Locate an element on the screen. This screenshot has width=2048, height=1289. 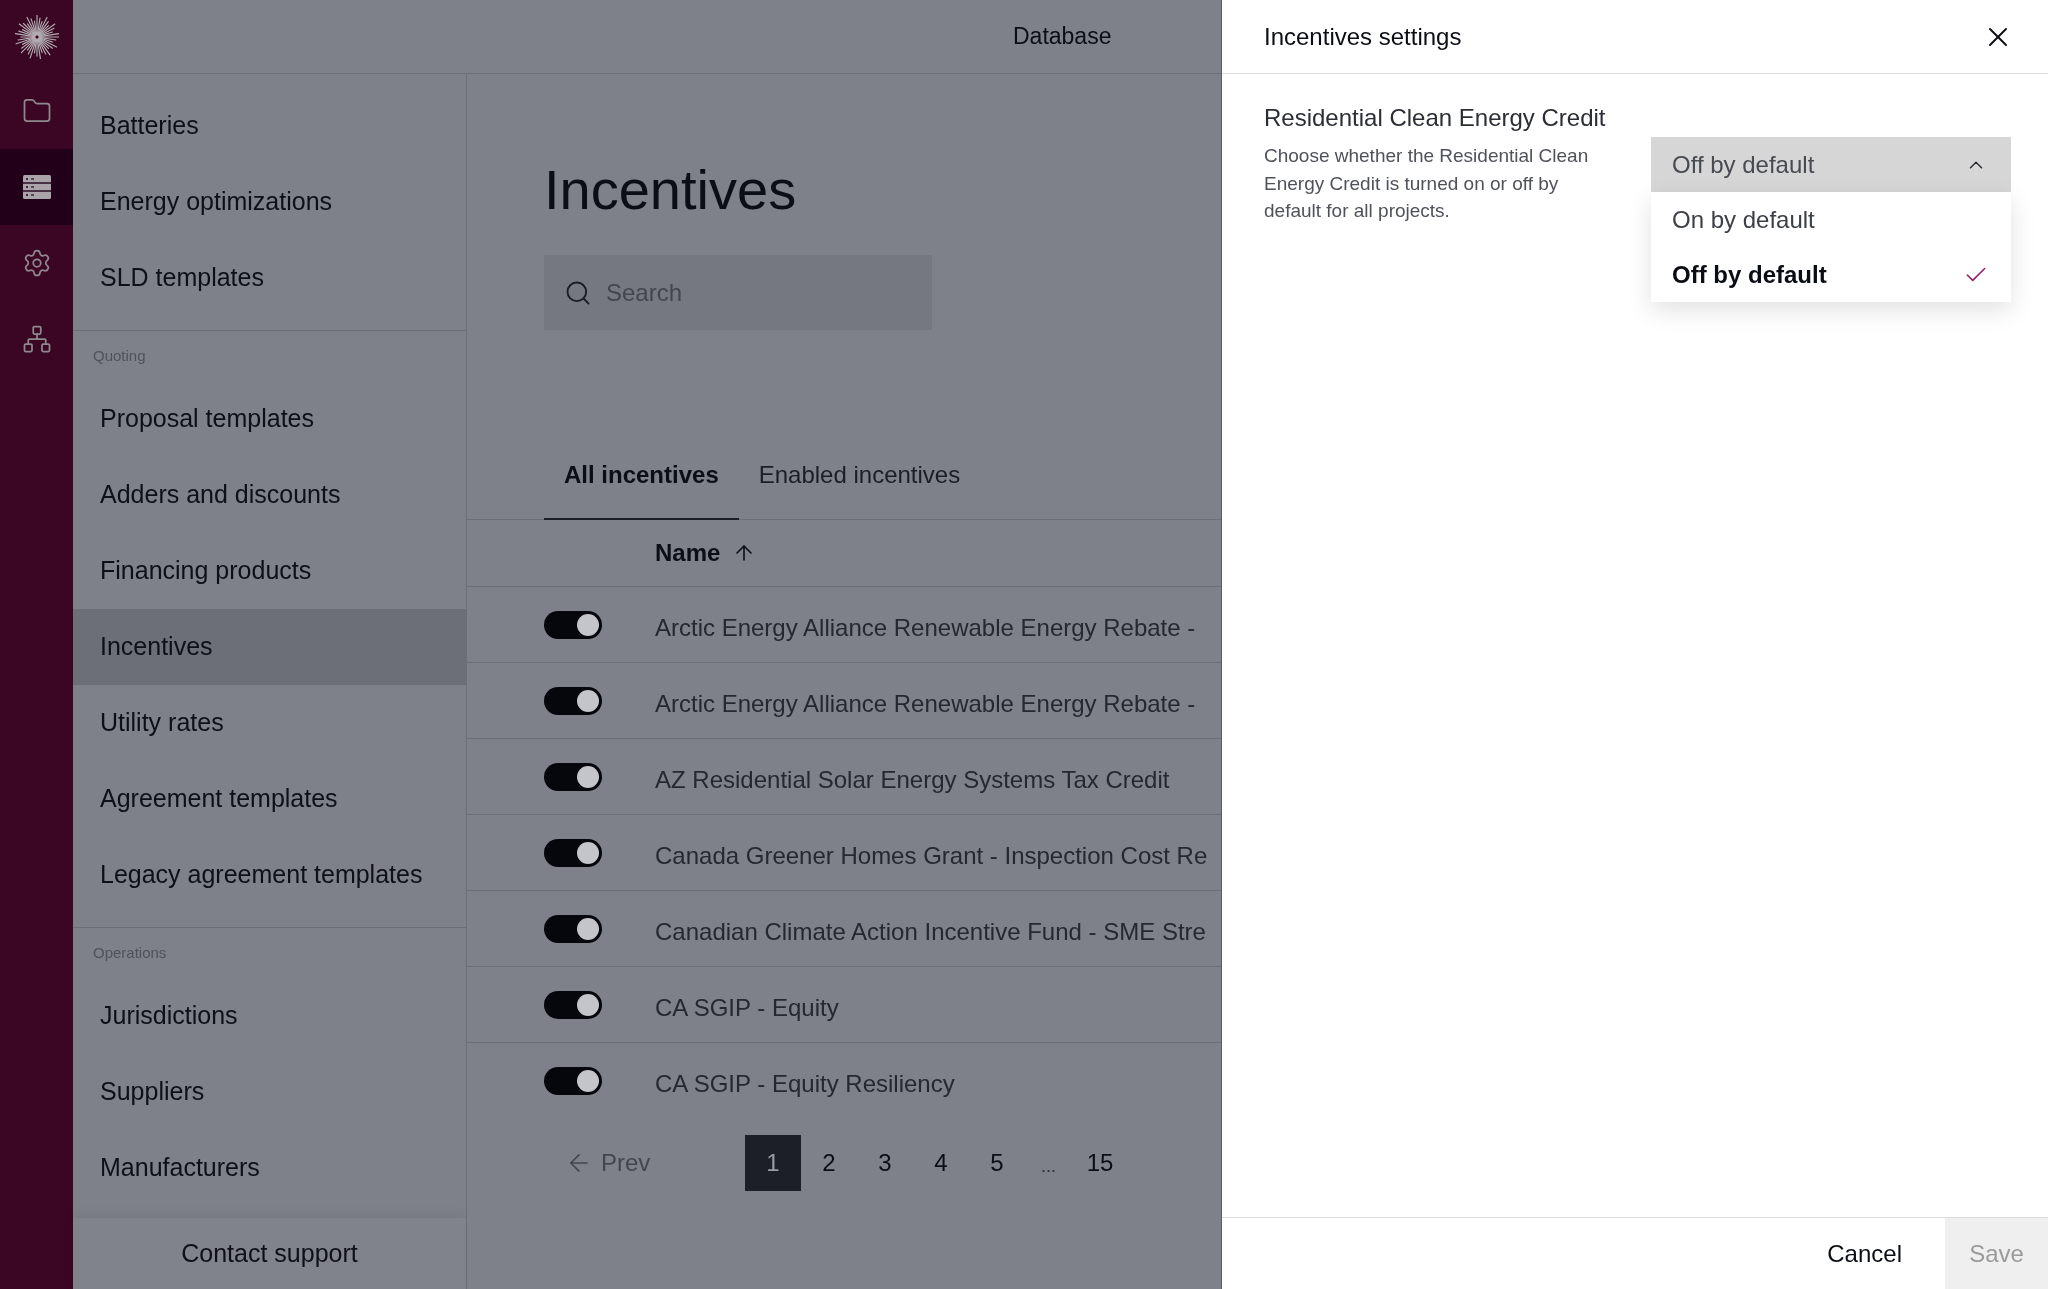
name-column-header: Name is located at coordinates (688, 553).